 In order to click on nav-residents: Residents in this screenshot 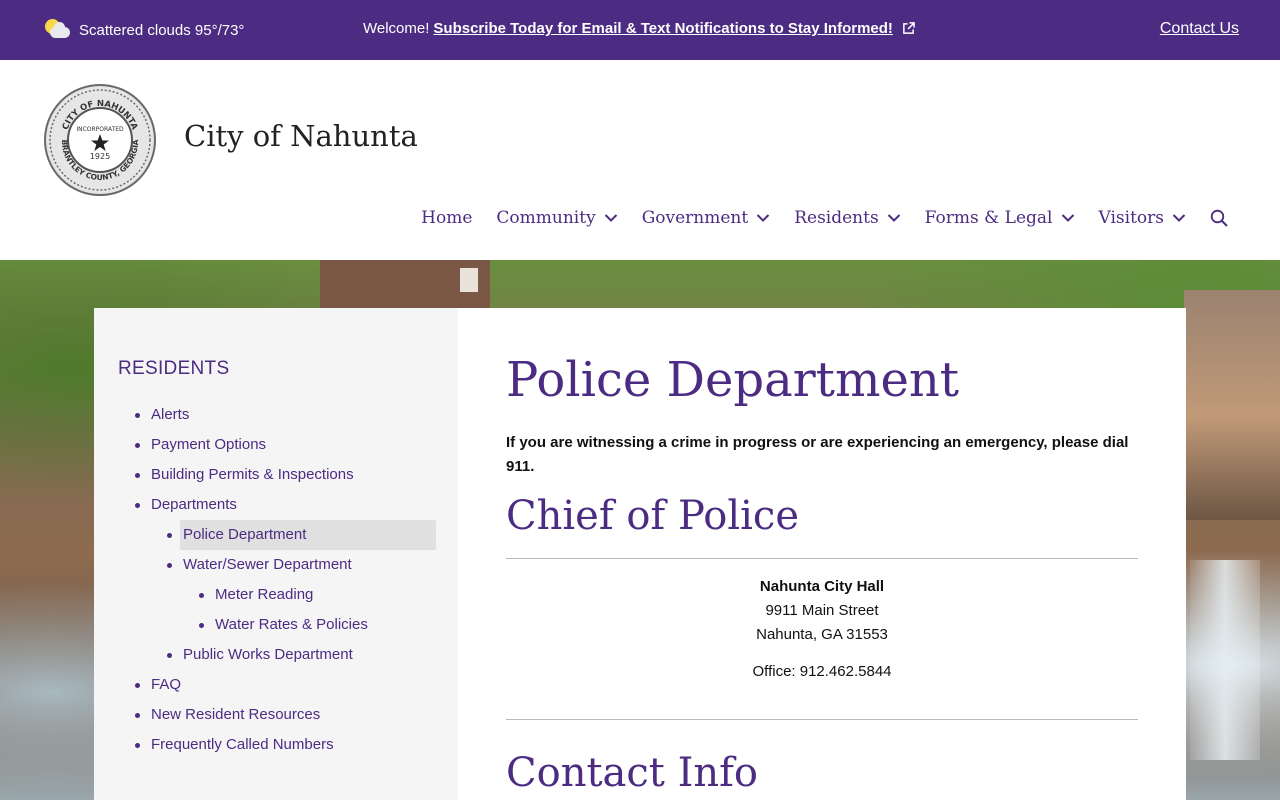, I will do `click(847, 218)`.